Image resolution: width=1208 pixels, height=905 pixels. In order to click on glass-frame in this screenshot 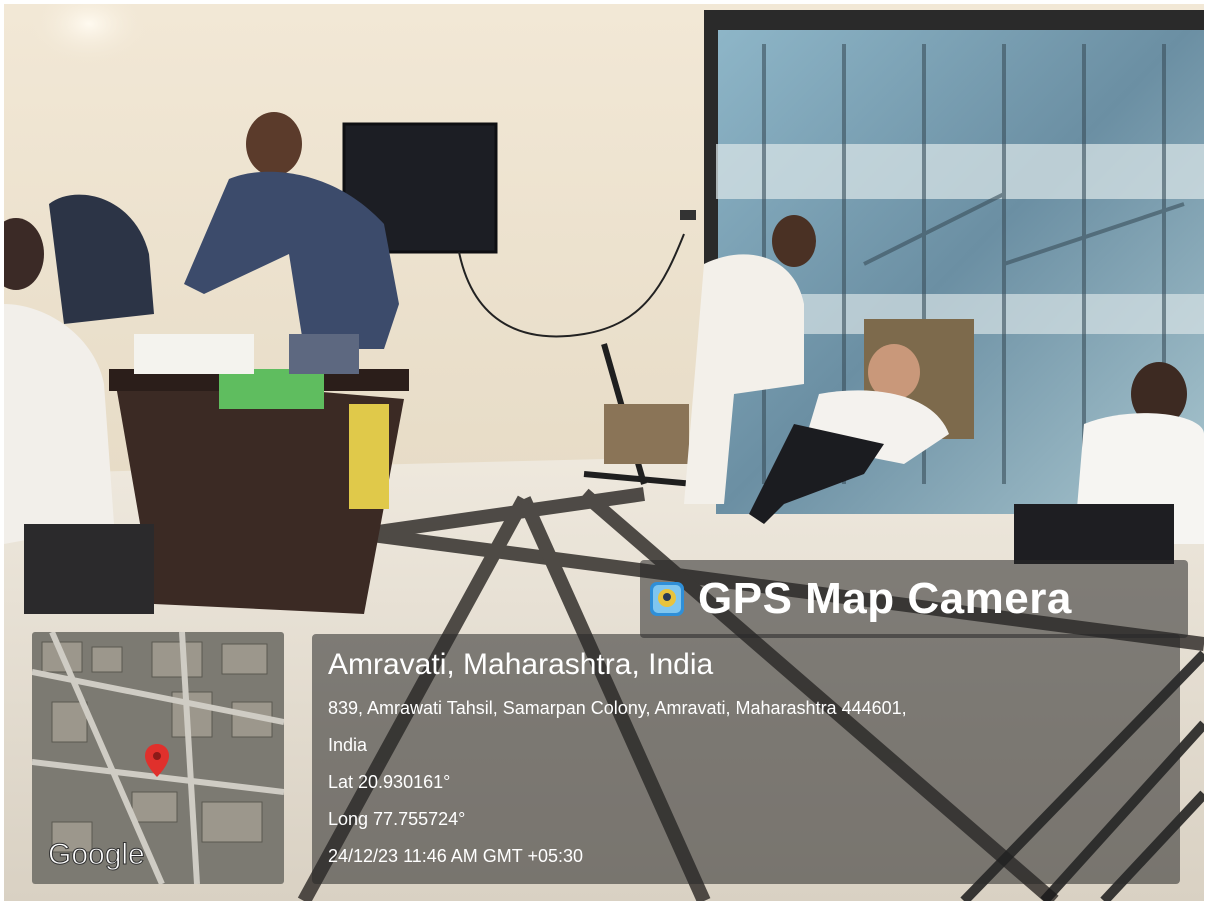, I will do `click(957, 20)`.